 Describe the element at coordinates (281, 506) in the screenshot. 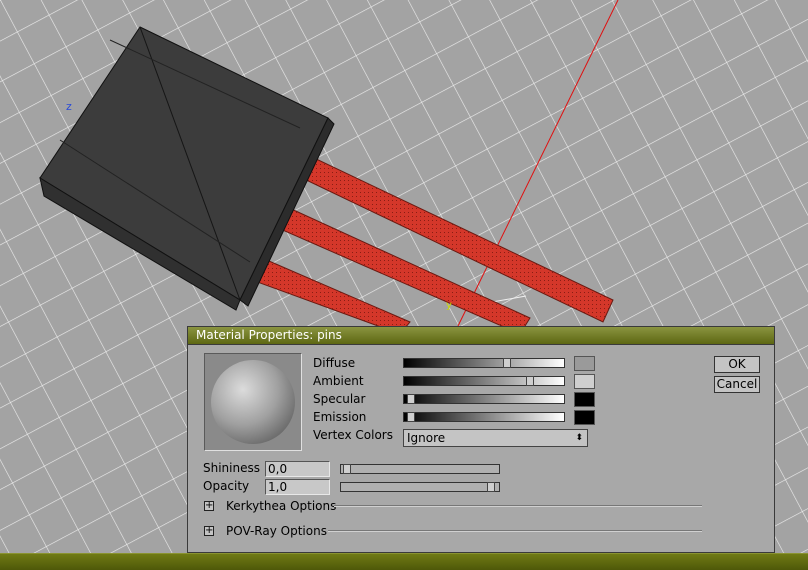

I see `kerkythea-options-header: Kerkythea Options` at that location.